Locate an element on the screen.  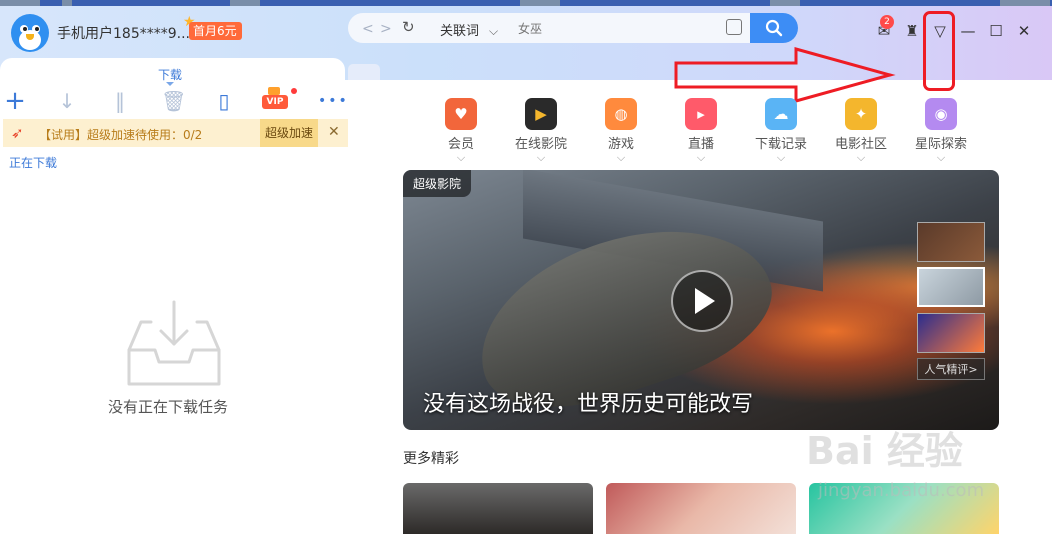
category-label: 游戏 is located at coordinates (620, 144).